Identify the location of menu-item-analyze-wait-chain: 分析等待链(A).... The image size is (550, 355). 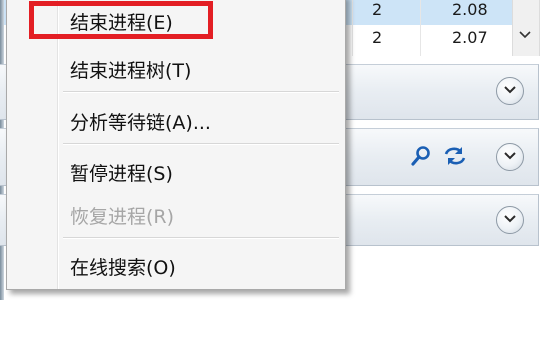
(176, 119).